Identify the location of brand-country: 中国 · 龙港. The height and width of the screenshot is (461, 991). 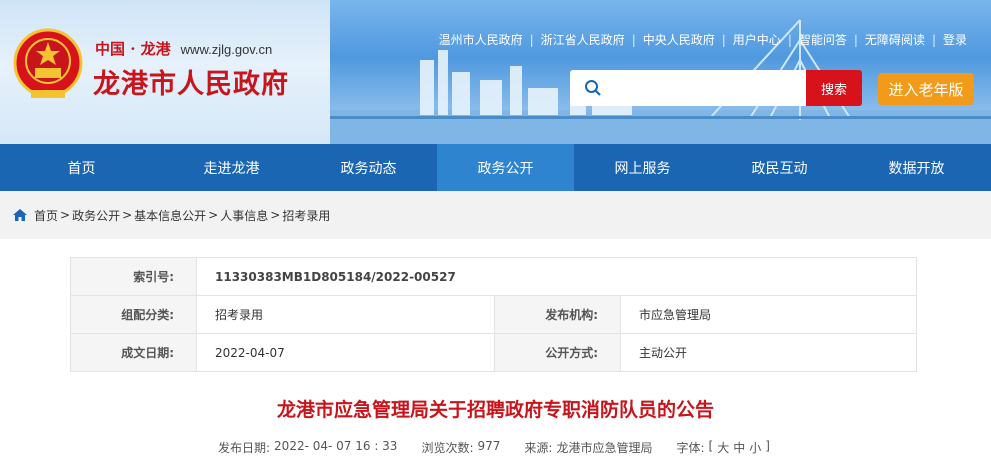
(133, 49).